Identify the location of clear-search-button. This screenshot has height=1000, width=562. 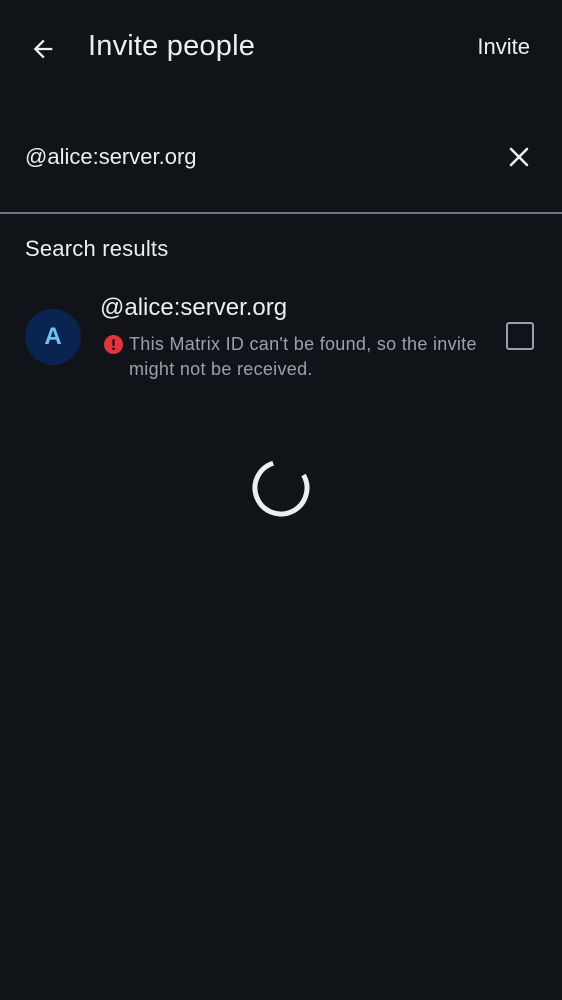
(519, 157).